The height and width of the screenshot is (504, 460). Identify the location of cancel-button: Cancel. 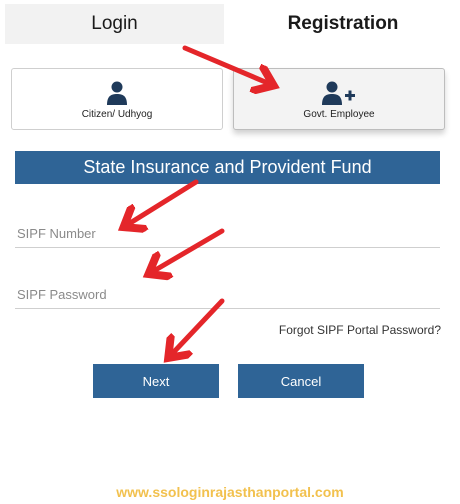
(301, 381).